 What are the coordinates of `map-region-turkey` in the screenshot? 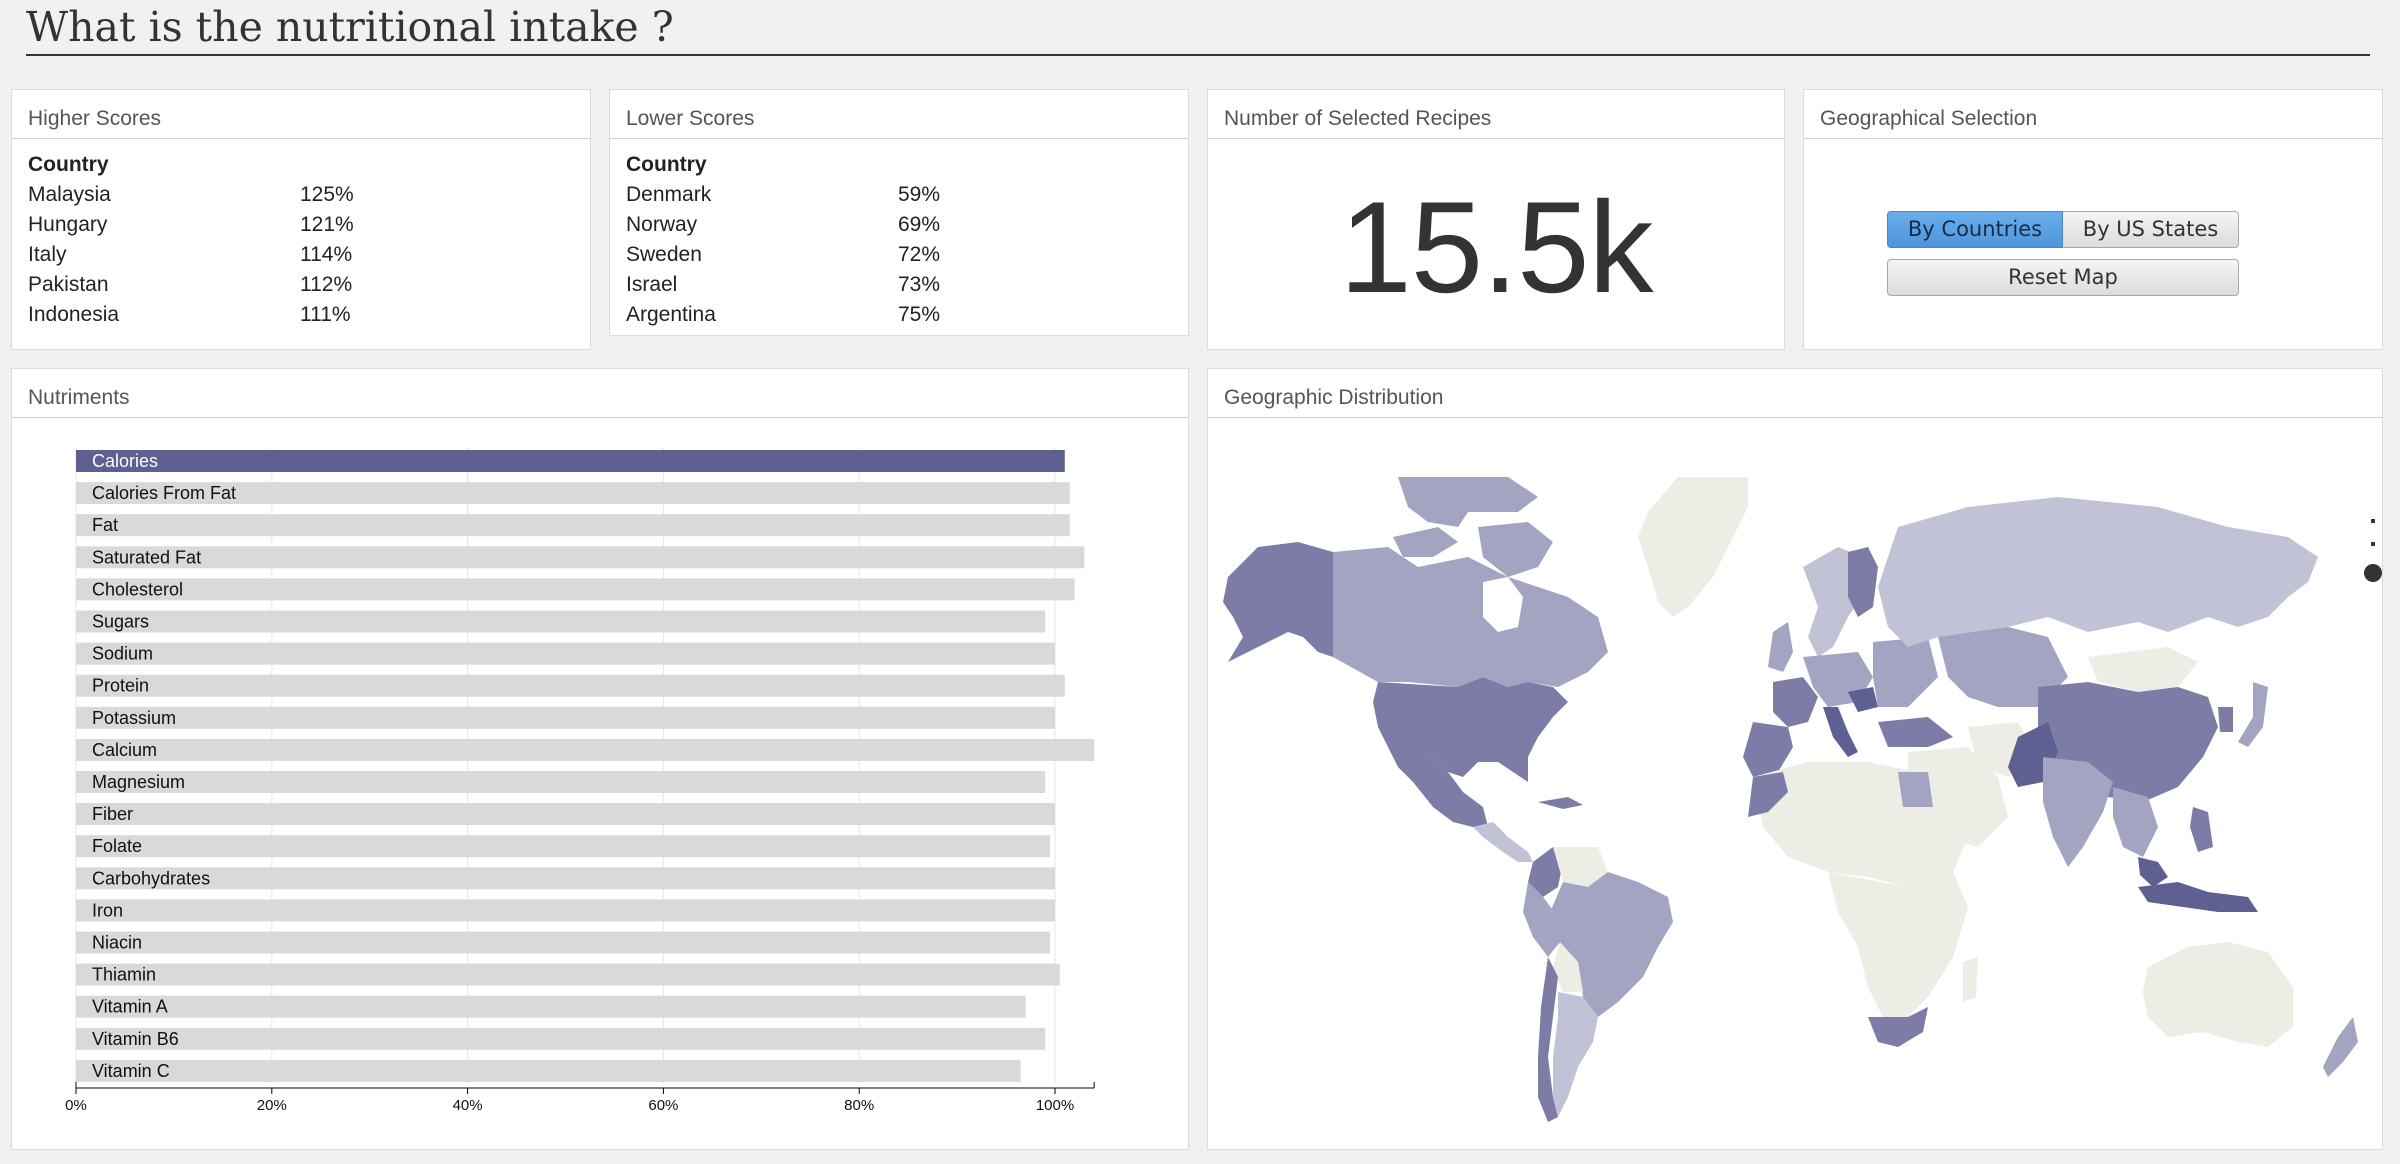 It's located at (1915, 732).